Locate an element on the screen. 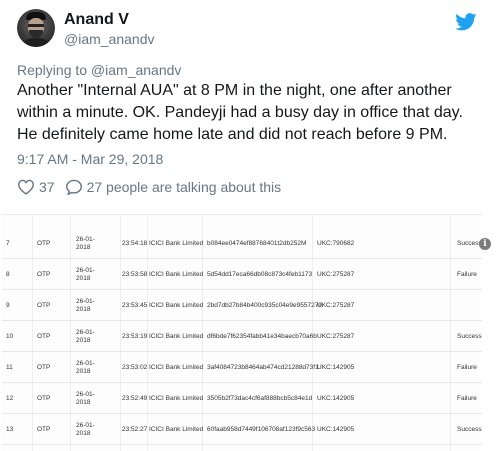  conversation-count: 27 people are talking about this is located at coordinates (184, 187).